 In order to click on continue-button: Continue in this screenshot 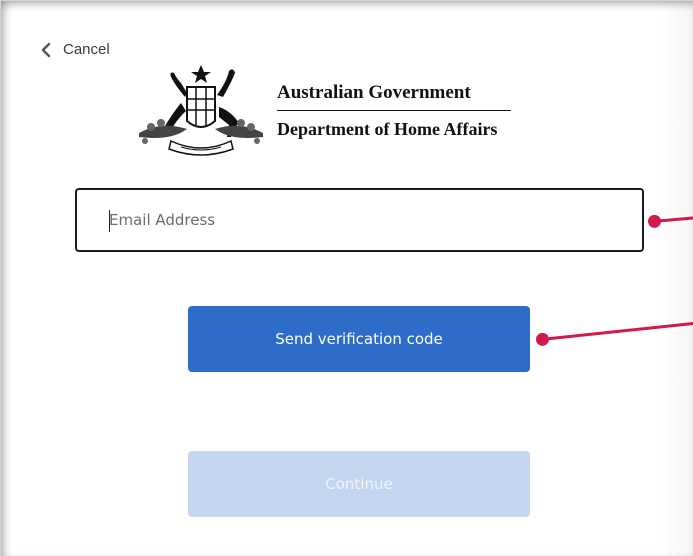, I will do `click(359, 484)`.